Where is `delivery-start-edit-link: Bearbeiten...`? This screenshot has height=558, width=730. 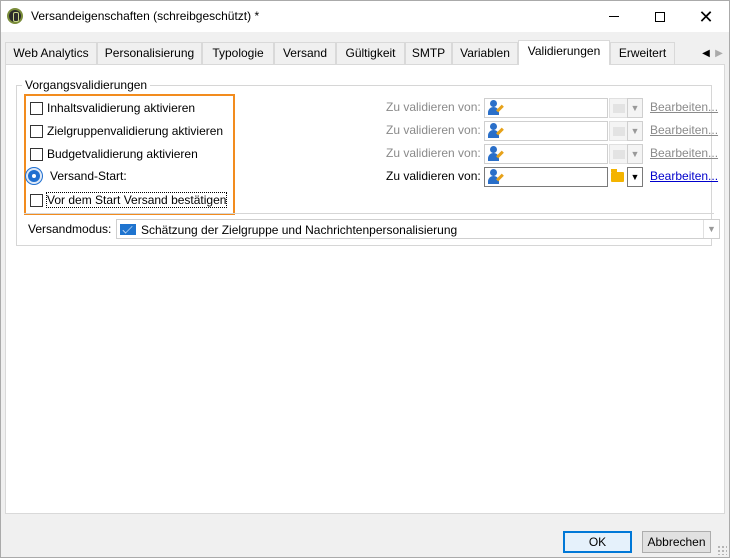
delivery-start-edit-link: Bearbeiten... is located at coordinates (684, 176).